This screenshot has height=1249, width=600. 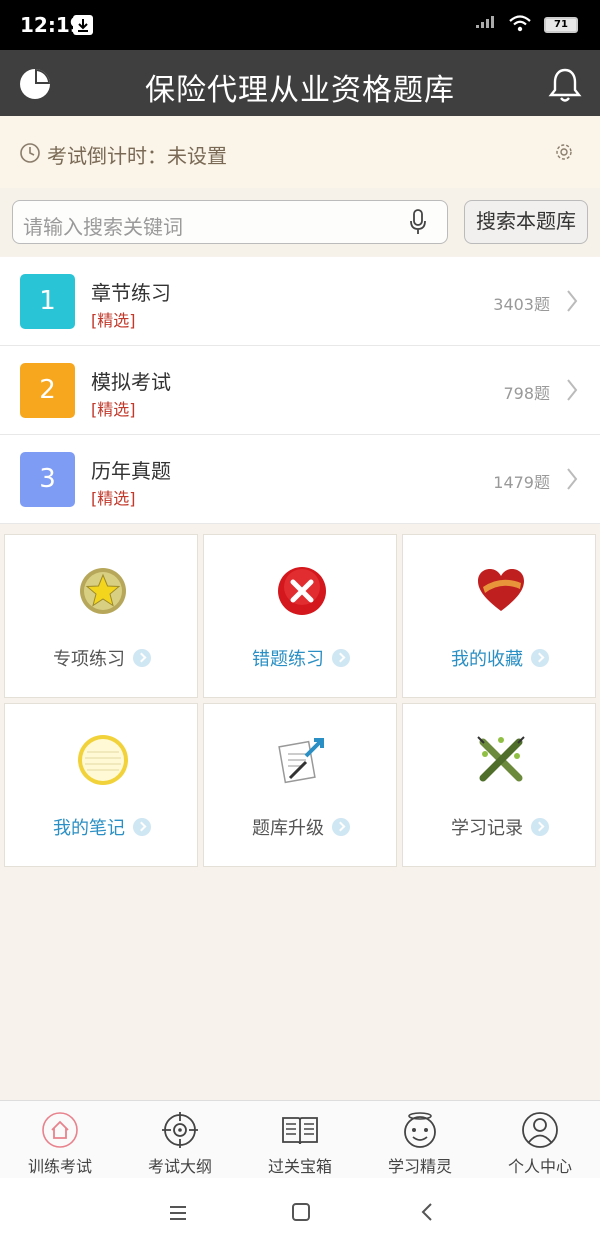 What do you see at coordinates (539, 1166) in the screenshot?
I see `tab-label: 个人中心` at bounding box center [539, 1166].